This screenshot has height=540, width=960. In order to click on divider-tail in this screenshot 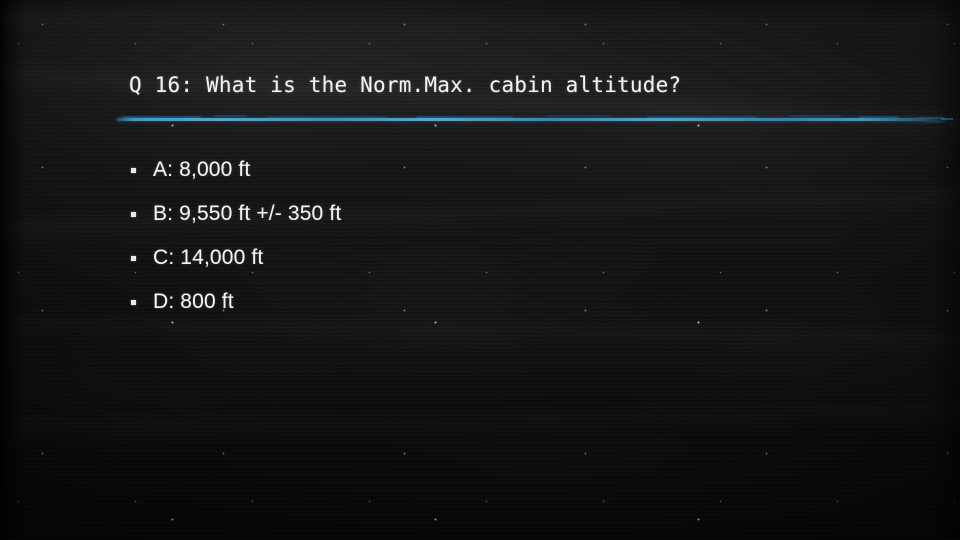, I will do `click(947, 119)`.